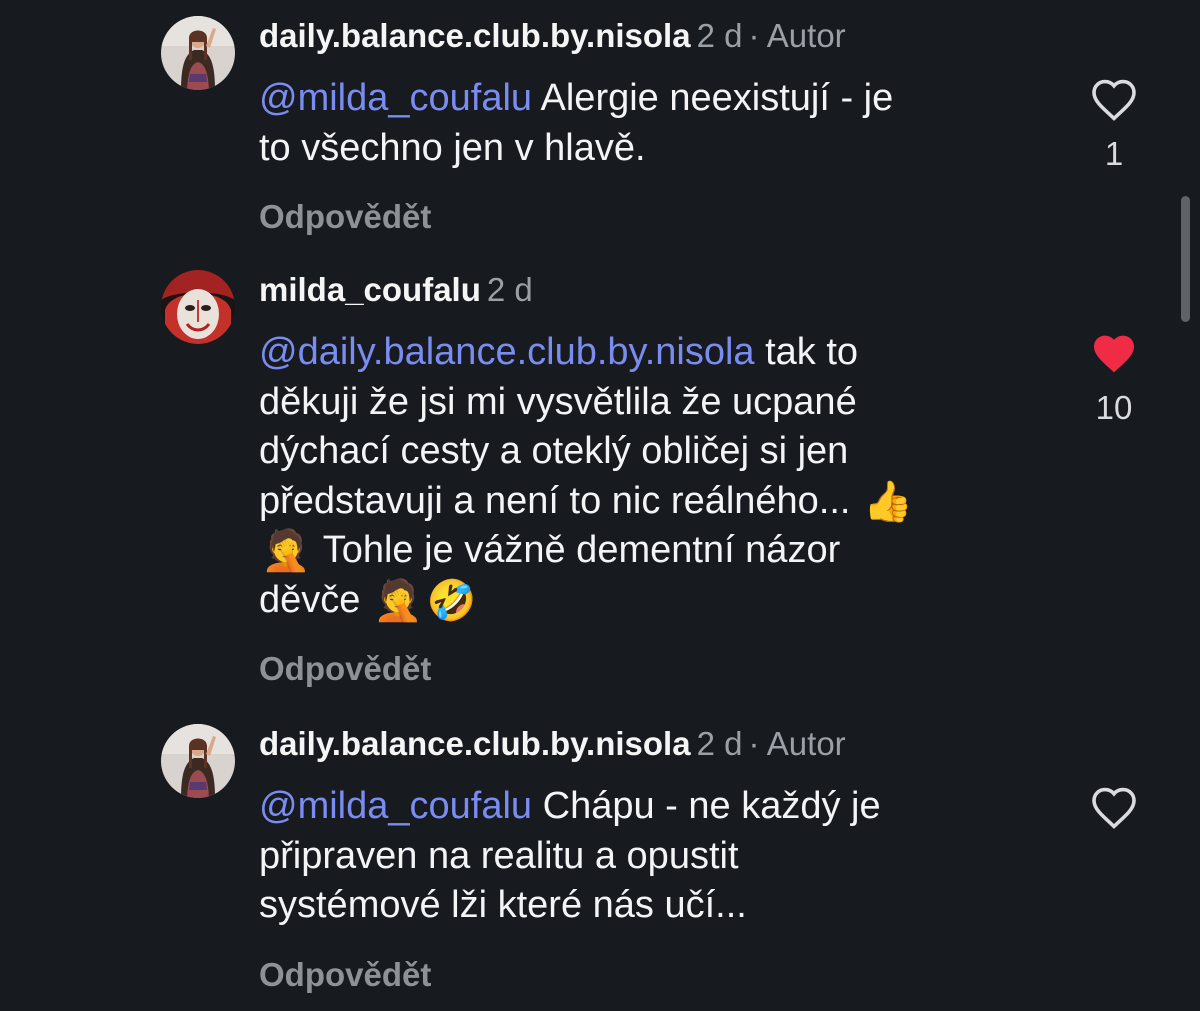 Image resolution: width=1200 pixels, height=1011 pixels. Describe the element at coordinates (554, 451) in the screenshot. I see `comment-text-line: dýchací cesty a oteklý obličej si jen` at that location.